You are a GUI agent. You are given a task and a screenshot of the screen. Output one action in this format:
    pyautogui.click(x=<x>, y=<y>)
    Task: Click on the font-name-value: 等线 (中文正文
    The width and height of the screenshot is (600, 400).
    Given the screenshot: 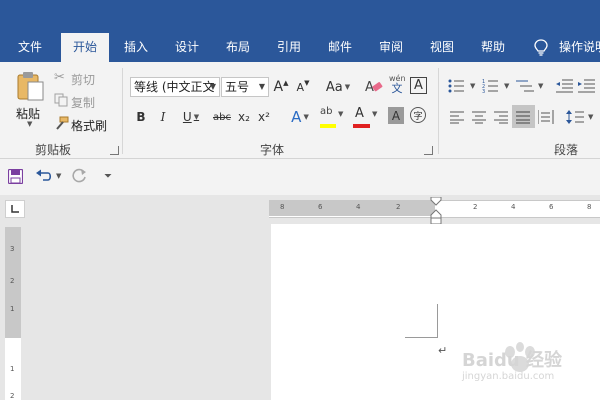 What is the action you would take?
    pyautogui.click(x=174, y=87)
    